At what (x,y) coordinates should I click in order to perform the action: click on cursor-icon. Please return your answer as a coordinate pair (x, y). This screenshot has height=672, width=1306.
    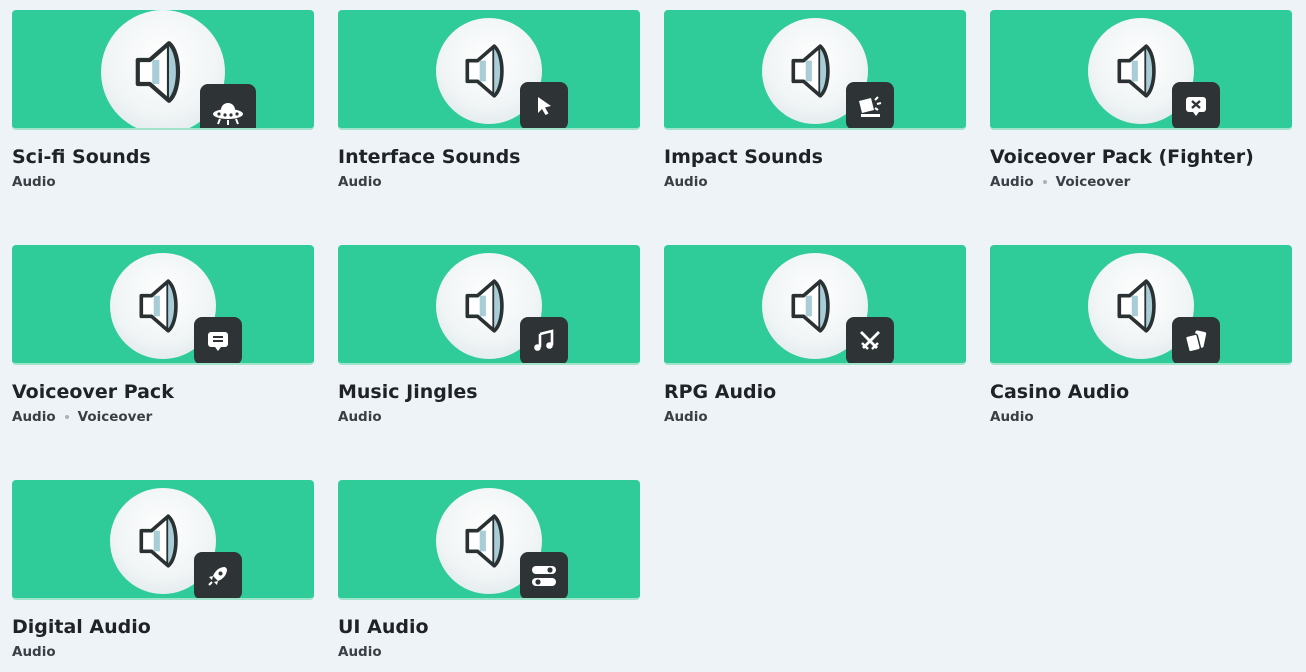
    Looking at the image, I should click on (544, 105).